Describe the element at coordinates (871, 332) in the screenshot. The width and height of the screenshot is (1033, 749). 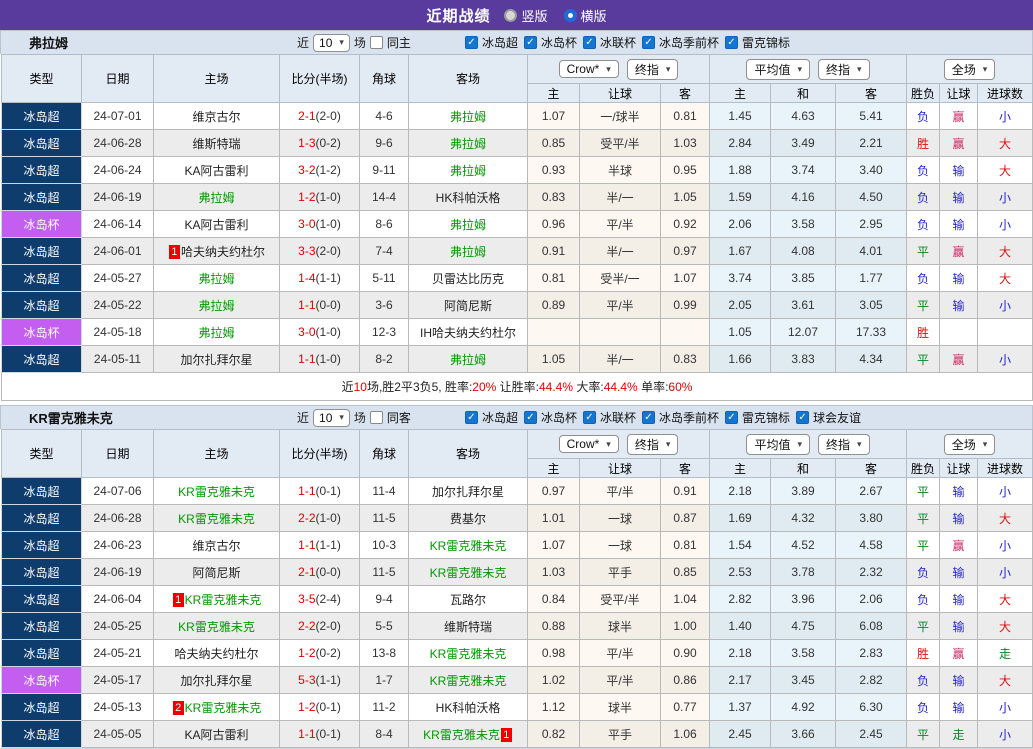
I see `euro-odds-cell: 17.33` at that location.